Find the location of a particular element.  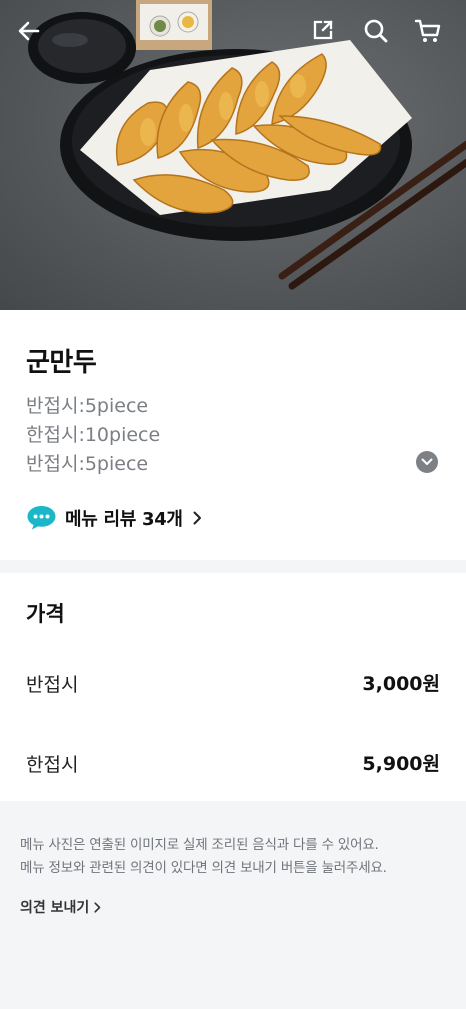

cart-icon is located at coordinates (427, 30).